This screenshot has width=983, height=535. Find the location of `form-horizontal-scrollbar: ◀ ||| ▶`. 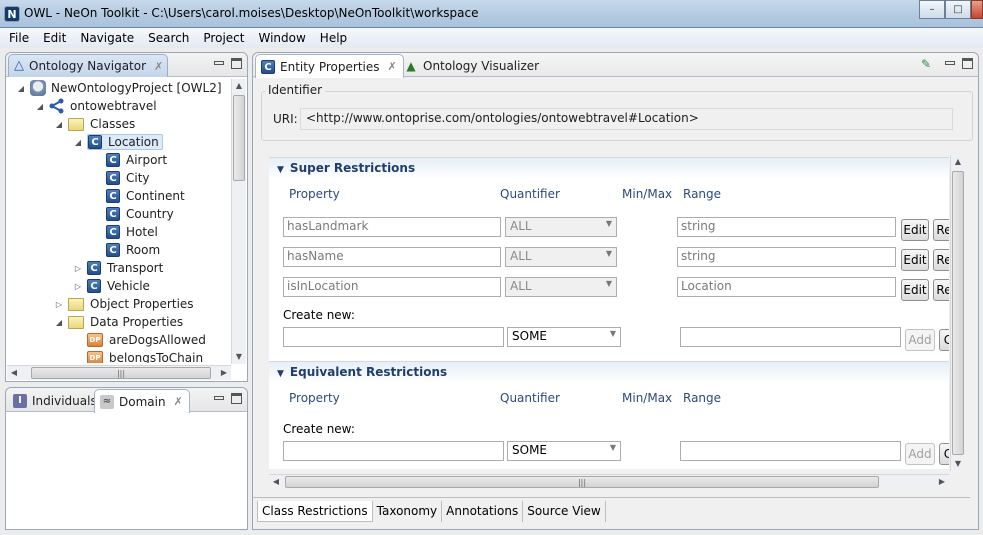

form-horizontal-scrollbar: ◀ ||| ▶ is located at coordinates (609, 481).